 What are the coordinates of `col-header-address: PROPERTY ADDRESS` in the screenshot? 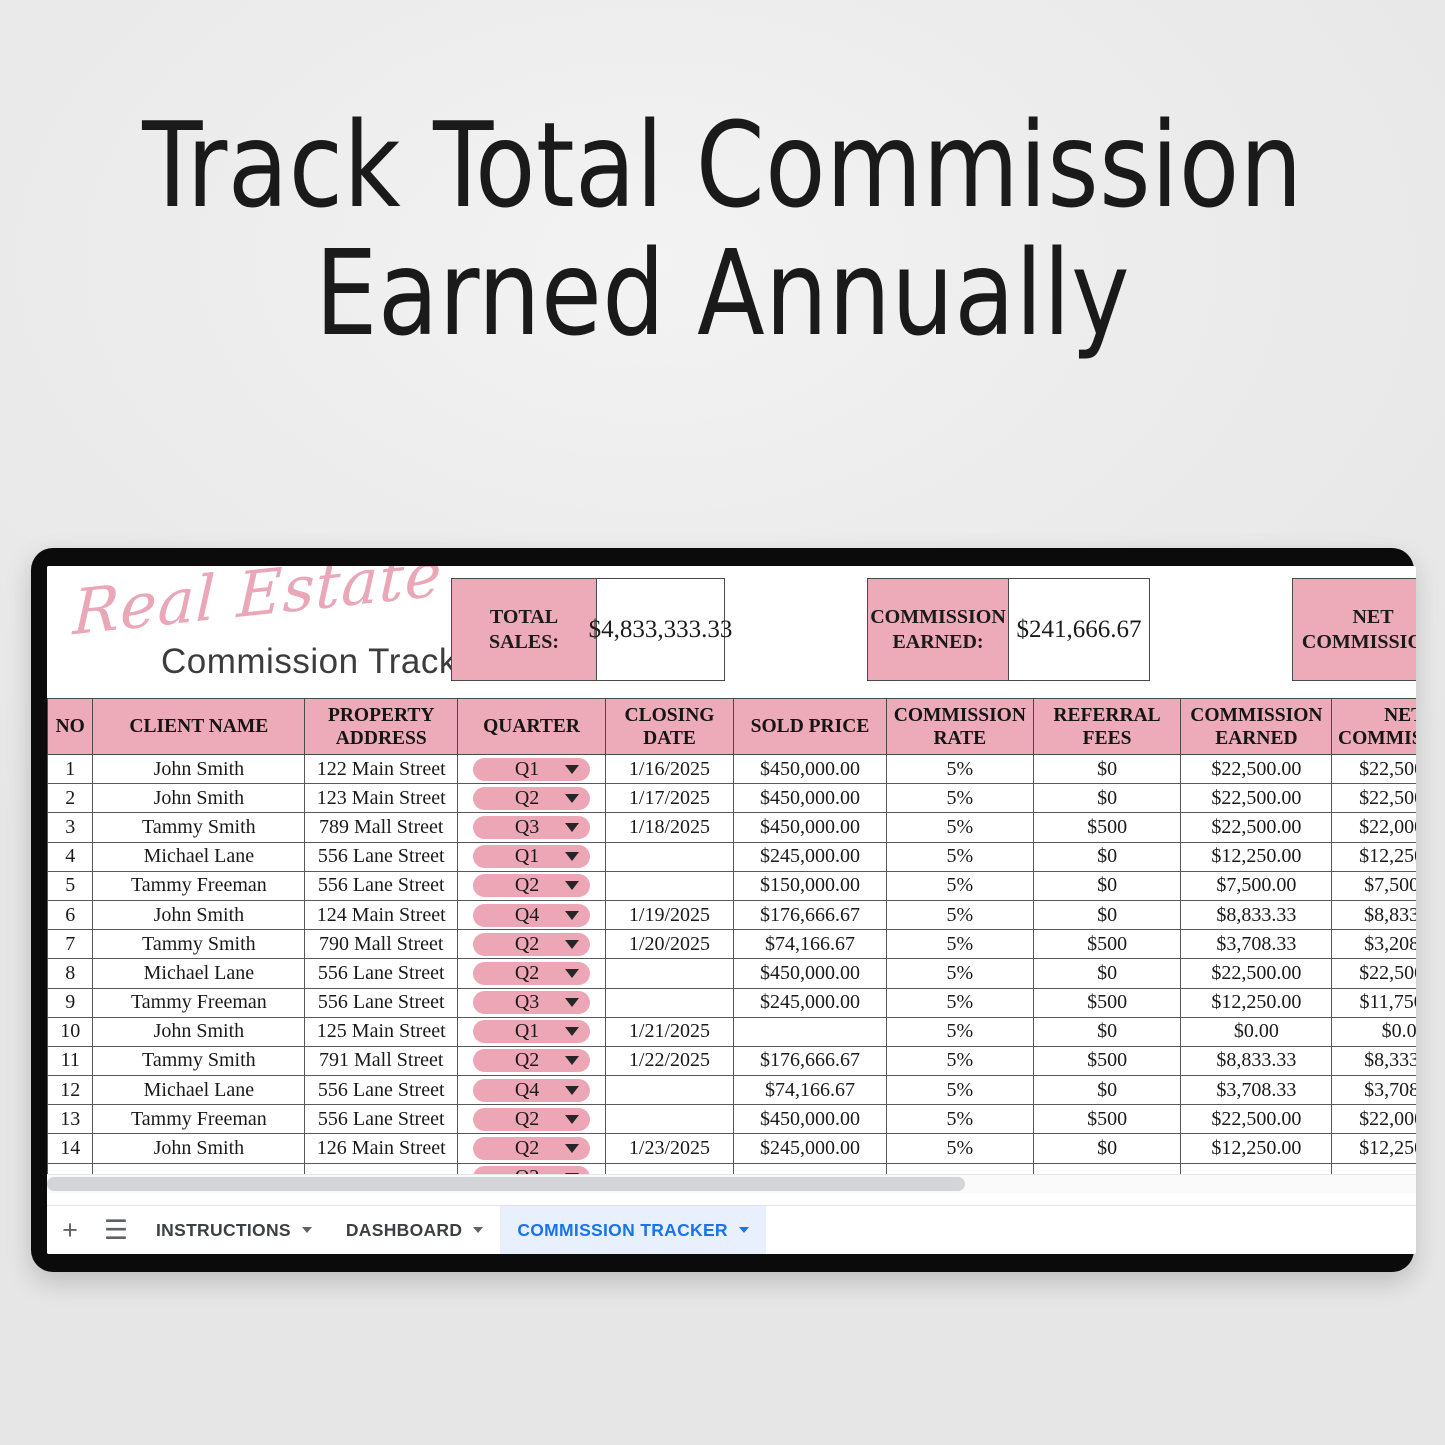 It's located at (381, 726).